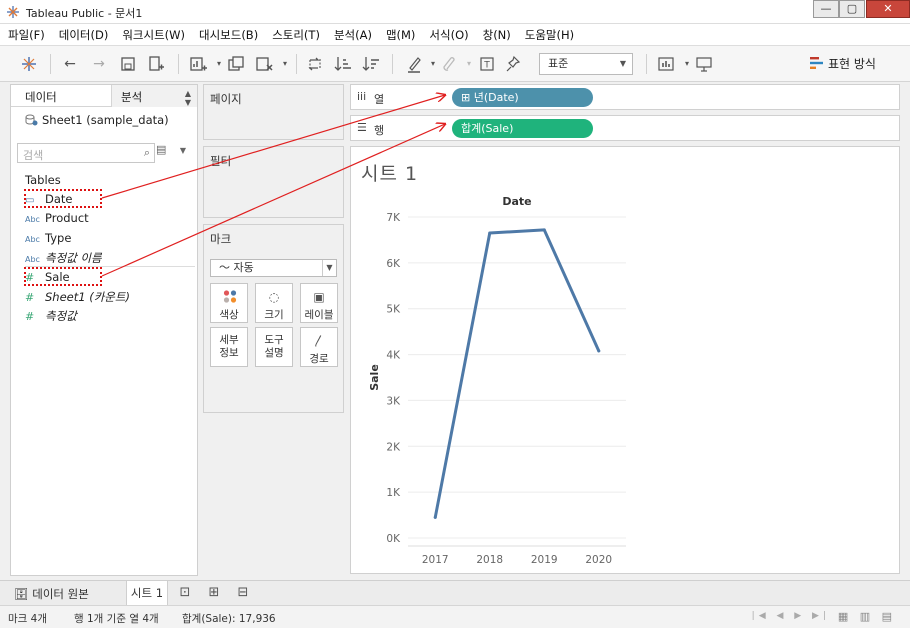 The image size is (910, 628). Describe the element at coordinates (353, 35) in the screenshot. I see `menu-analysis: 분석(A)` at that location.